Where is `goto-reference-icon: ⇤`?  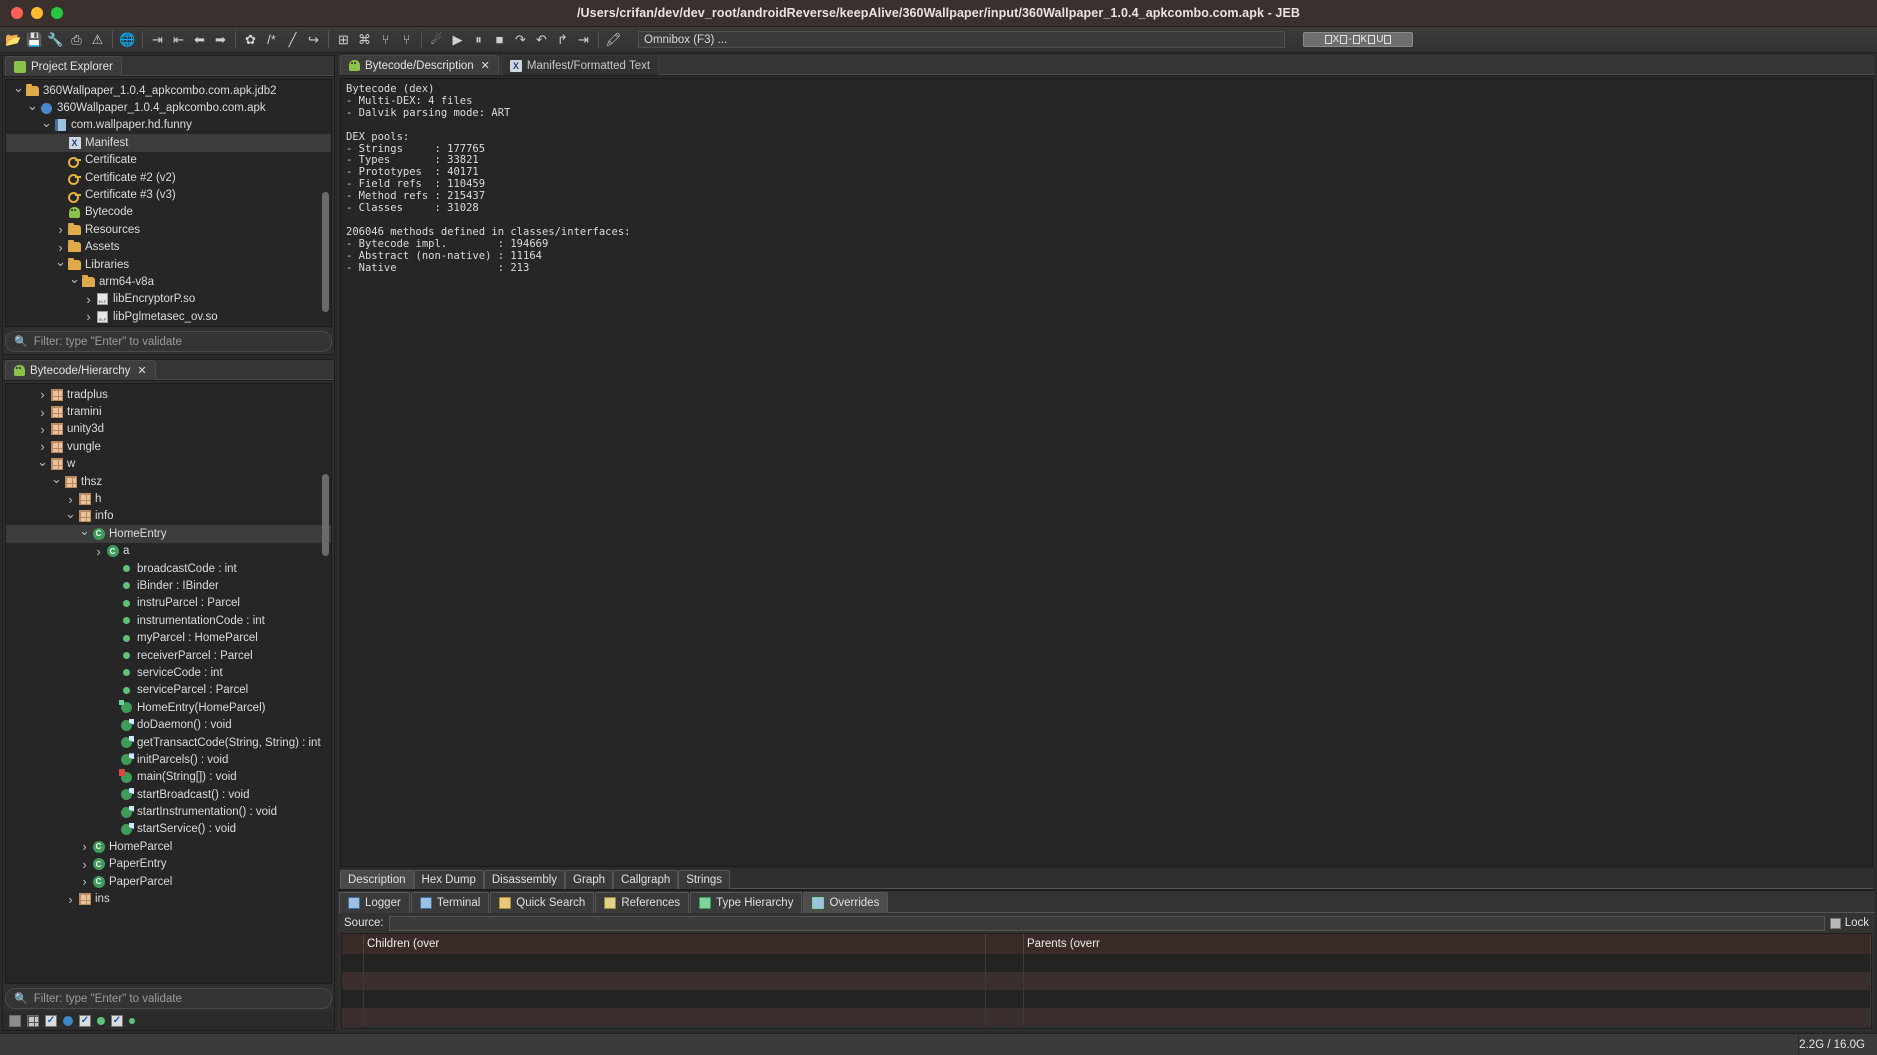
goto-reference-icon: ⇤ is located at coordinates (178, 39).